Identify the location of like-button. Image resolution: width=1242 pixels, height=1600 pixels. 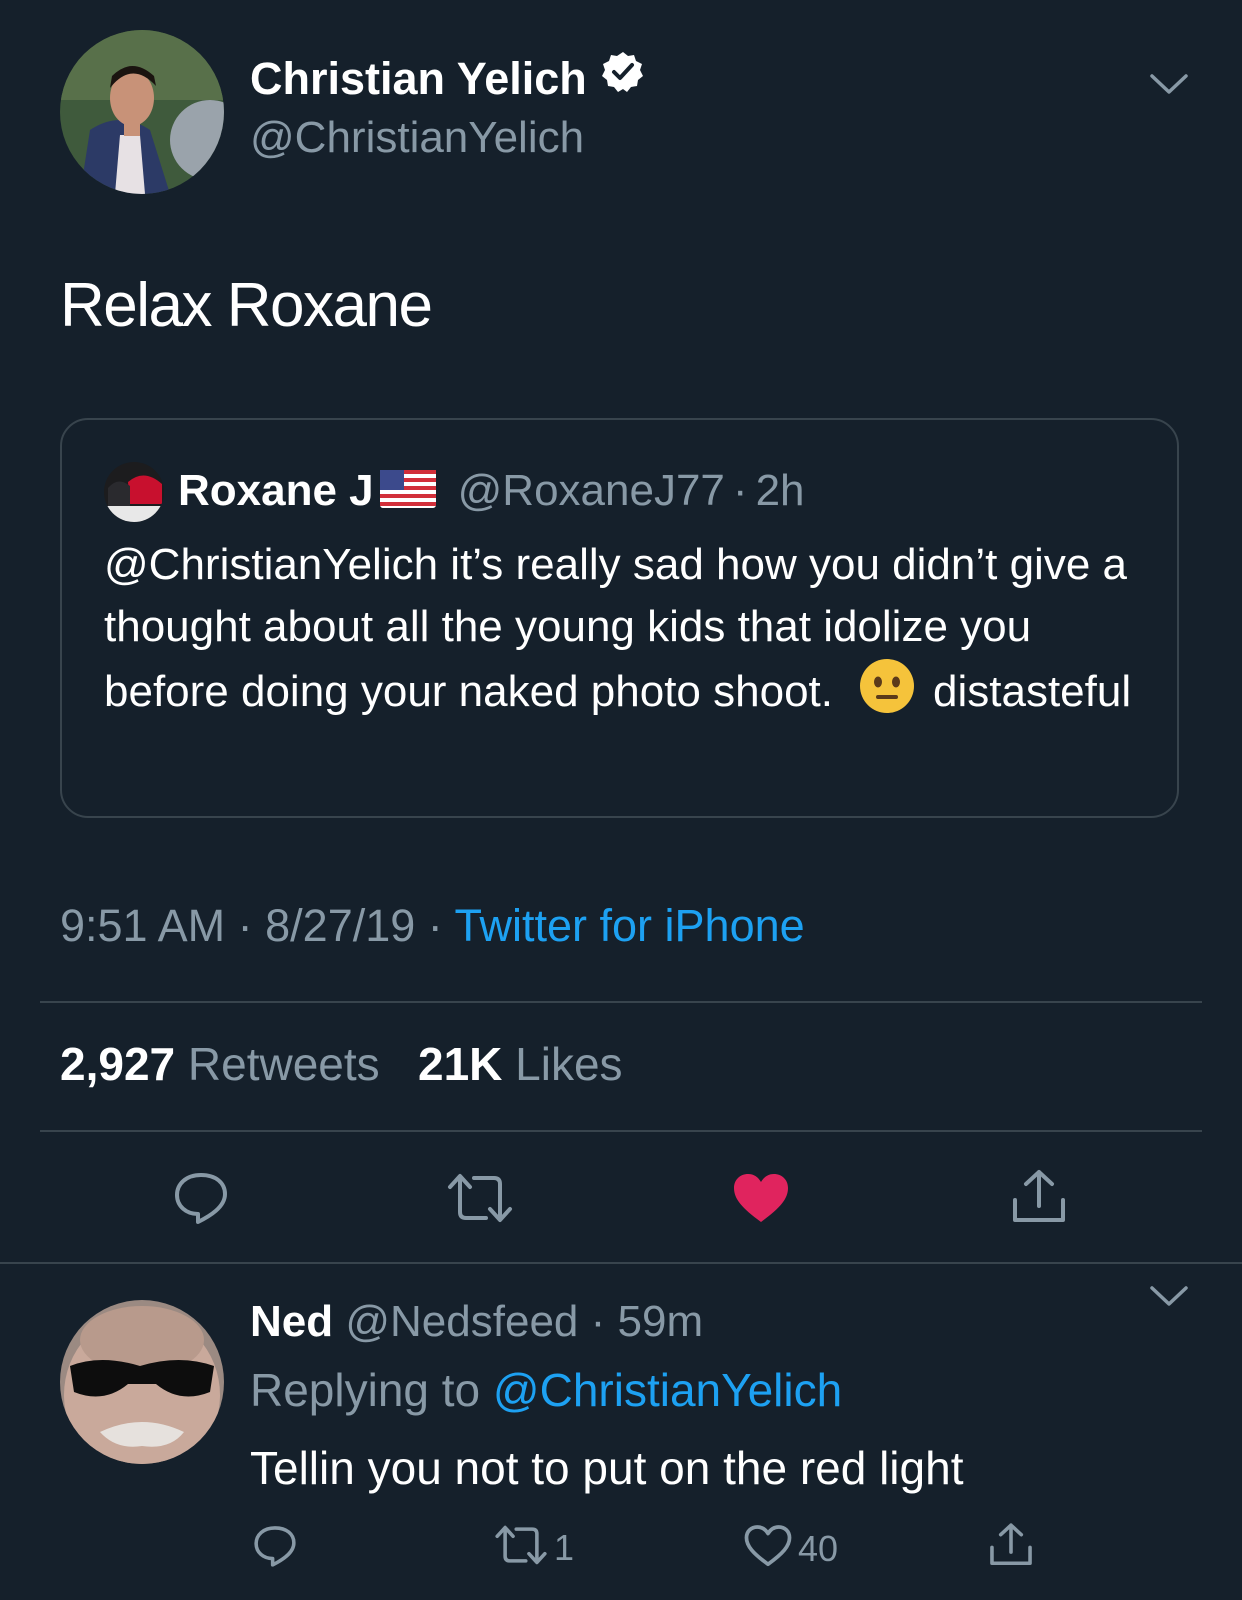
(761, 1200).